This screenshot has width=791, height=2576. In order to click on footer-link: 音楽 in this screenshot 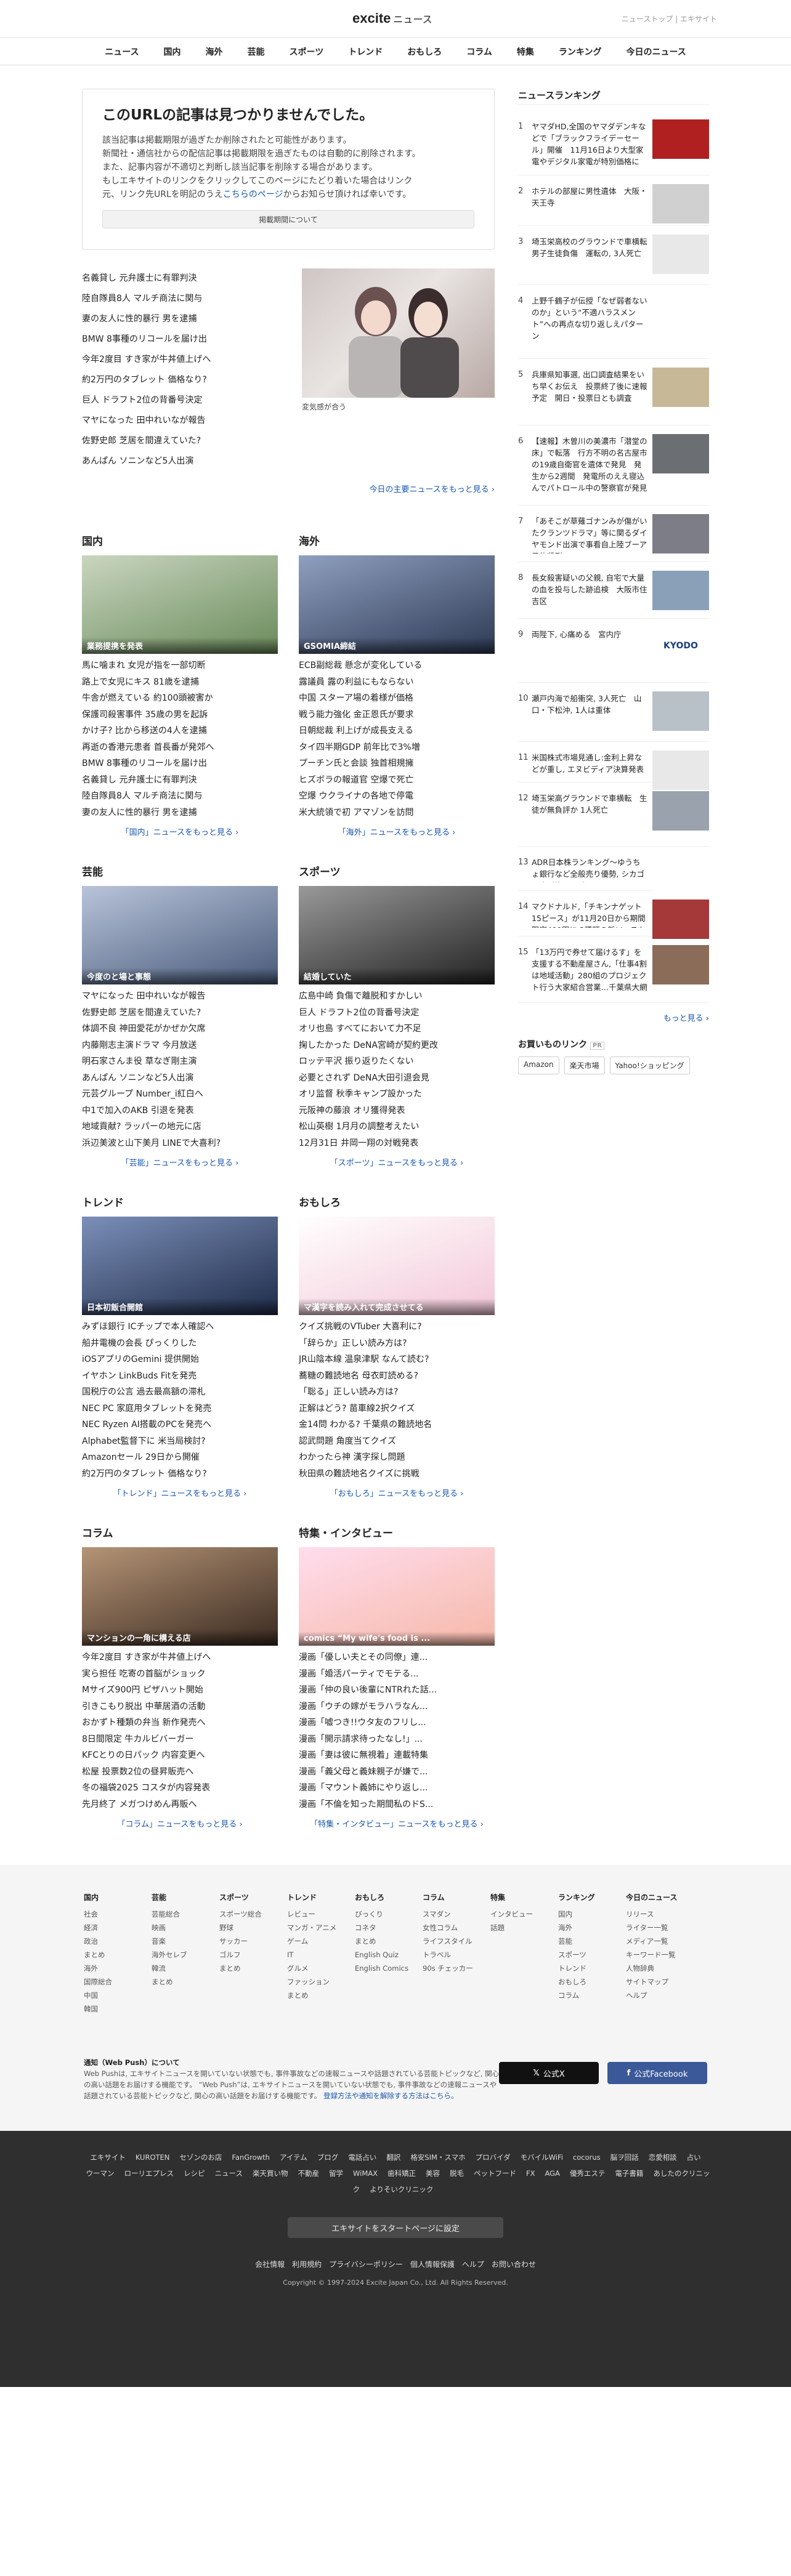, I will do `click(185, 1941)`.